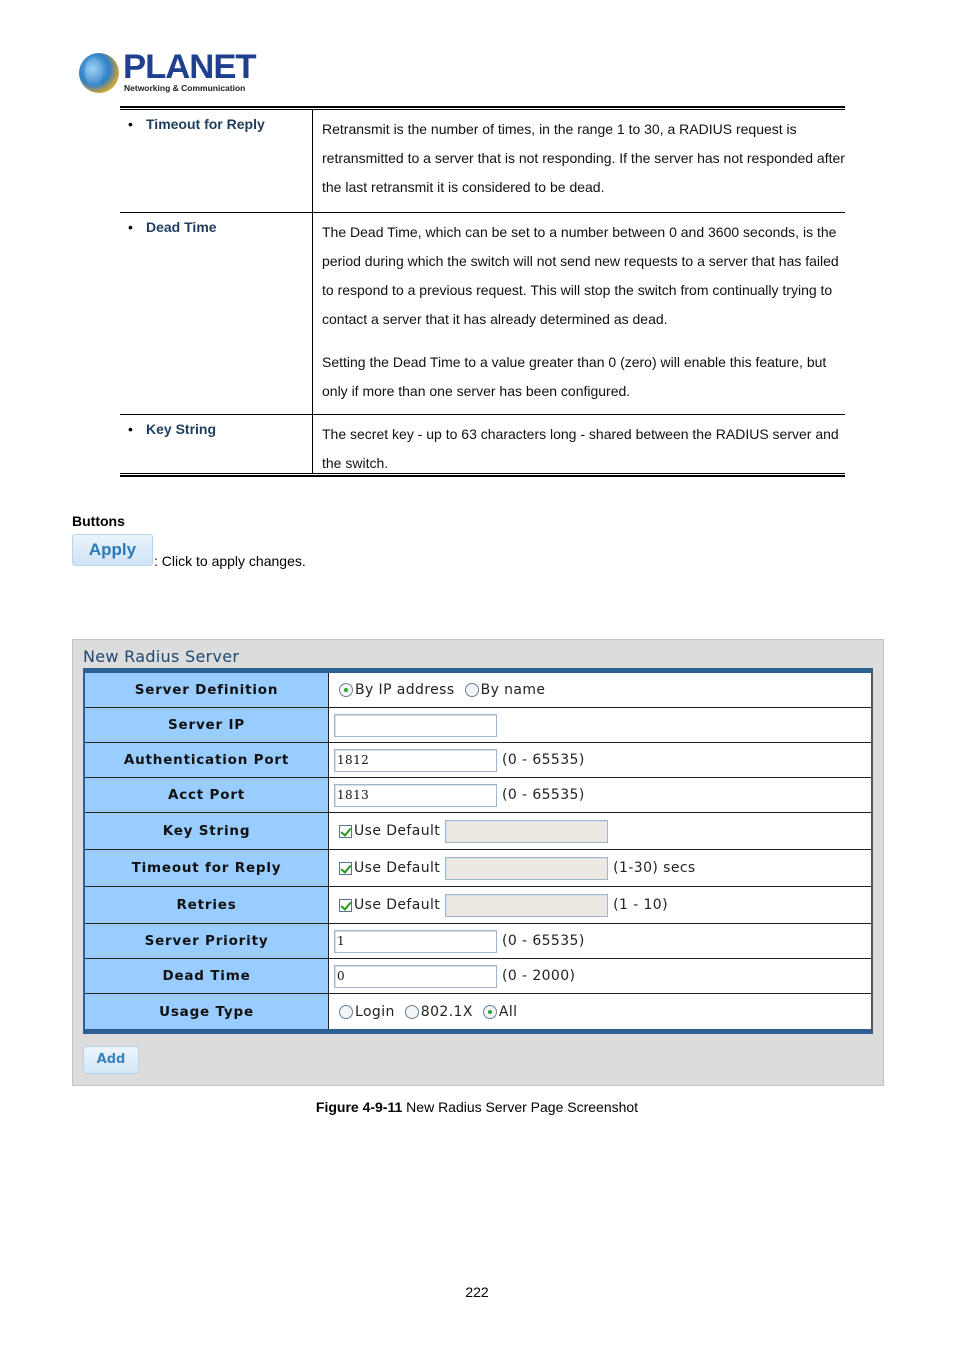 The image size is (954, 1350). I want to click on radio-label: By name, so click(513, 690).